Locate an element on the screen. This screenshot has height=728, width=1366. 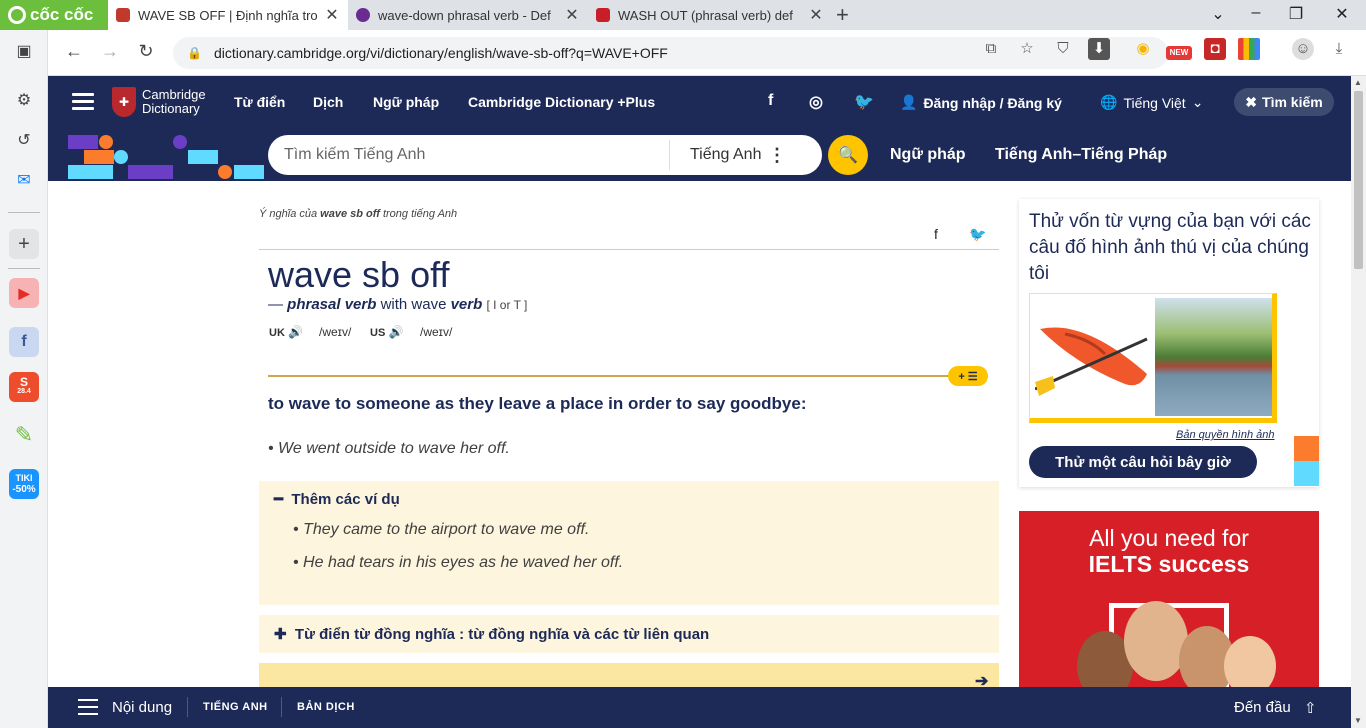
share-twitter-icon: 🐦 is located at coordinates (977, 234).